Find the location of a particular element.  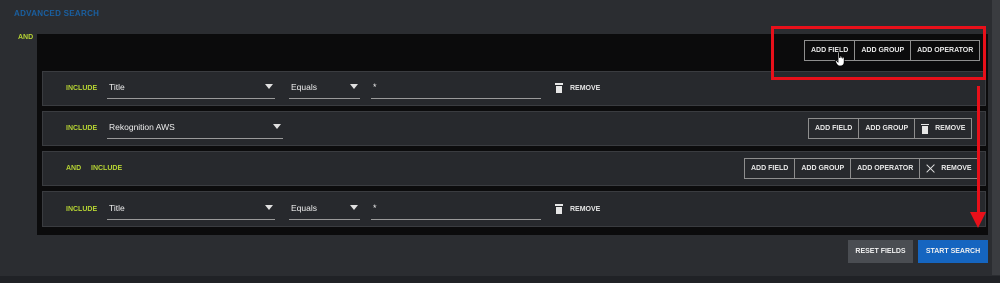

hand-pointer-icon is located at coordinates (840, 59).